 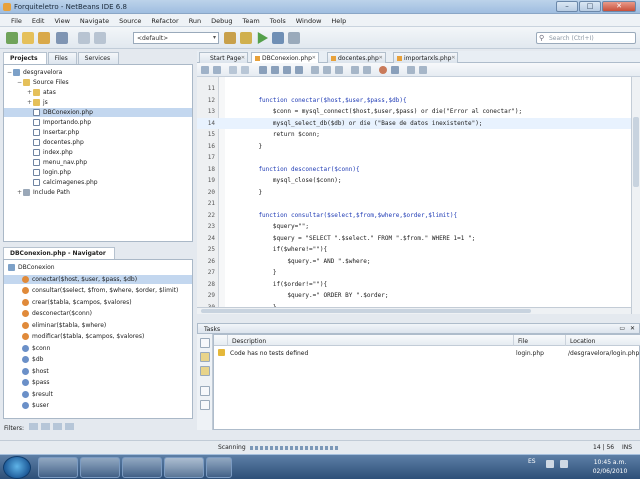 I want to click on menu-debug: Debug, so click(x=221, y=20).